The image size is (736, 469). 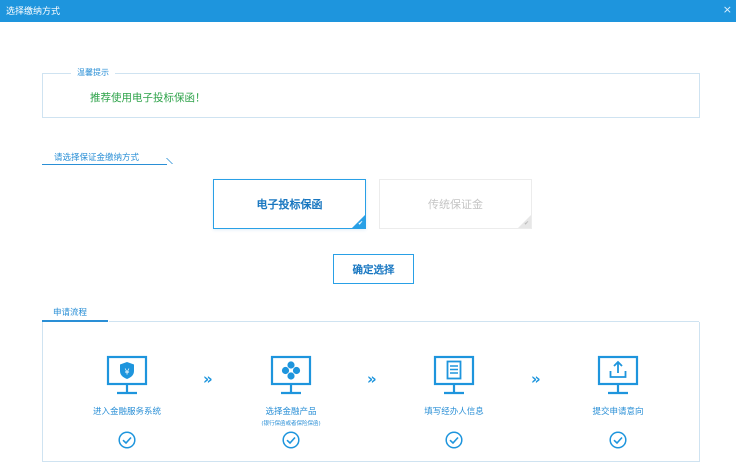 I want to click on step-label: 选择金融产品, so click(x=291, y=412).